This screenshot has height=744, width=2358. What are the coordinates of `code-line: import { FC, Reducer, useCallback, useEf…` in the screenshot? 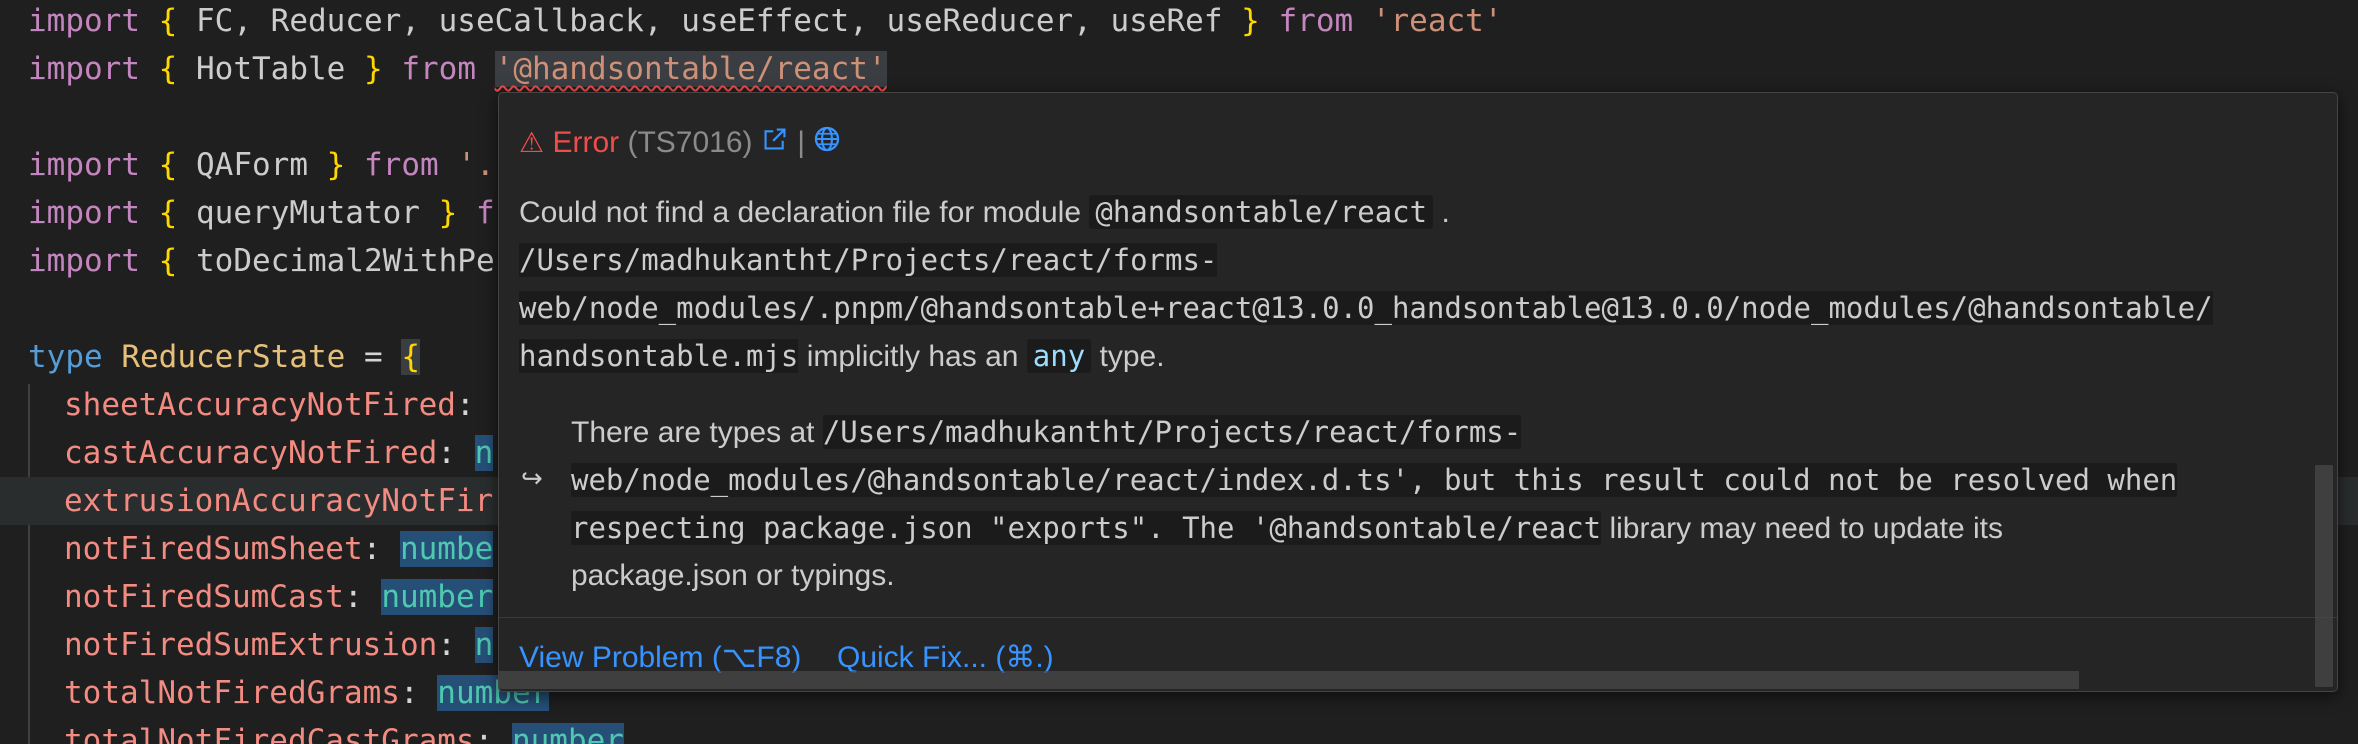 It's located at (1179, 22).